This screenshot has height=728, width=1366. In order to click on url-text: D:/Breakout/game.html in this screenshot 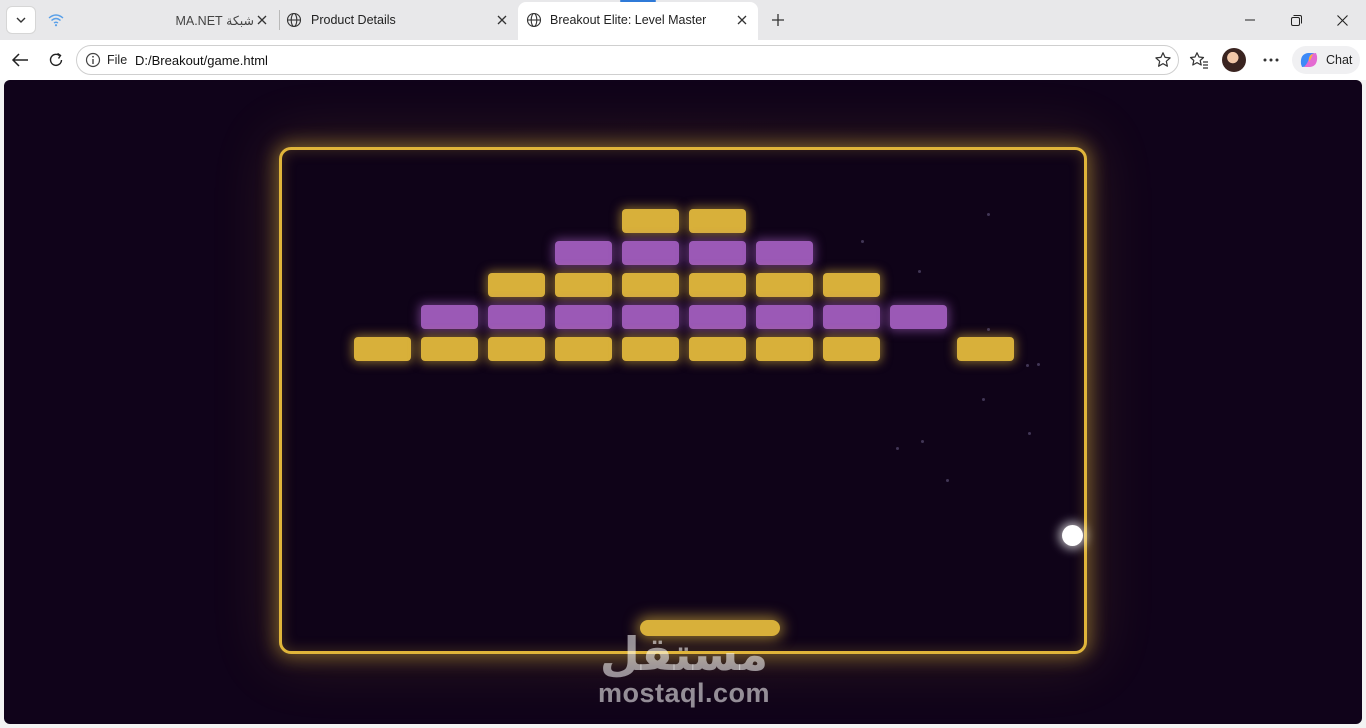, I will do `click(201, 60)`.